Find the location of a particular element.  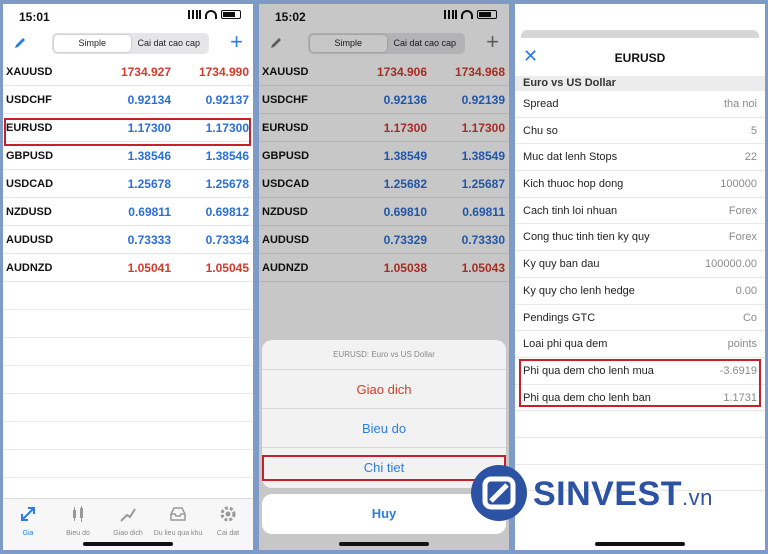

swap-rates-highlight-box is located at coordinates (640, 383).